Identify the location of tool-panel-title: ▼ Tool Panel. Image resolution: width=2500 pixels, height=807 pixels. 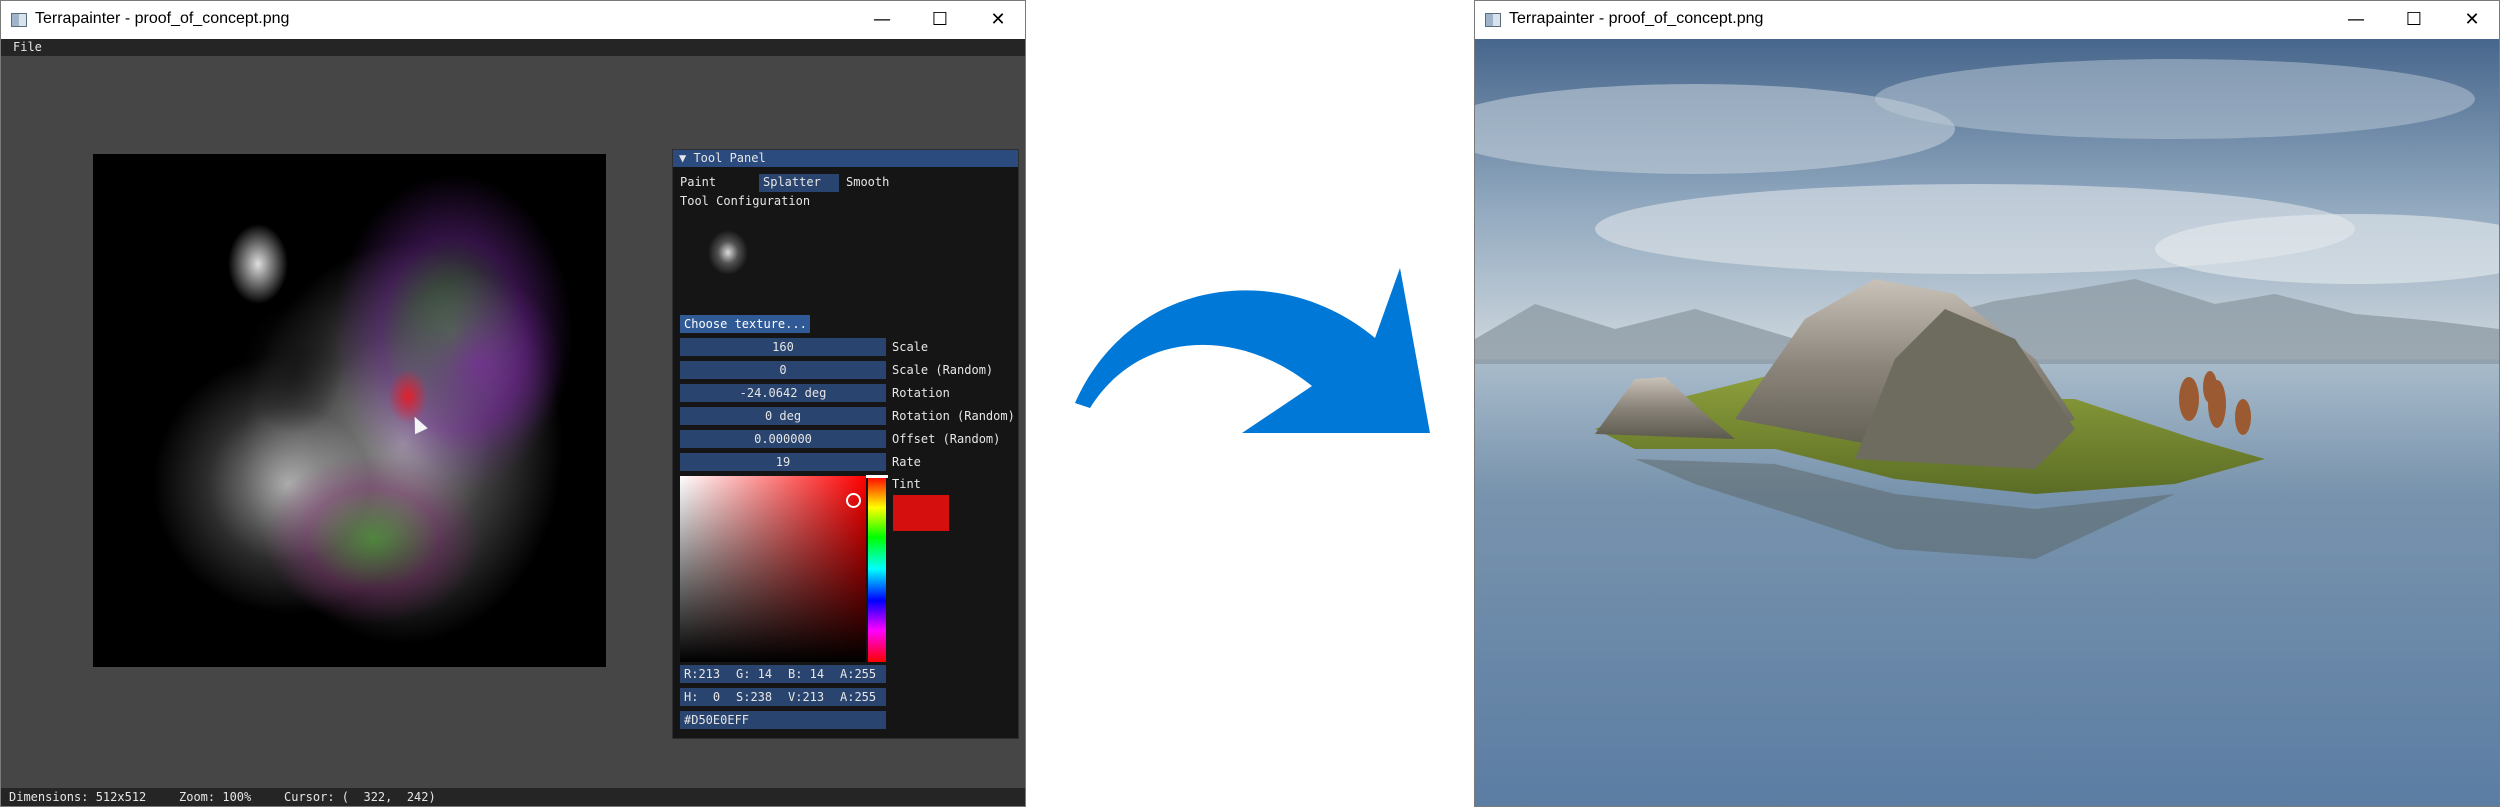
(722, 158).